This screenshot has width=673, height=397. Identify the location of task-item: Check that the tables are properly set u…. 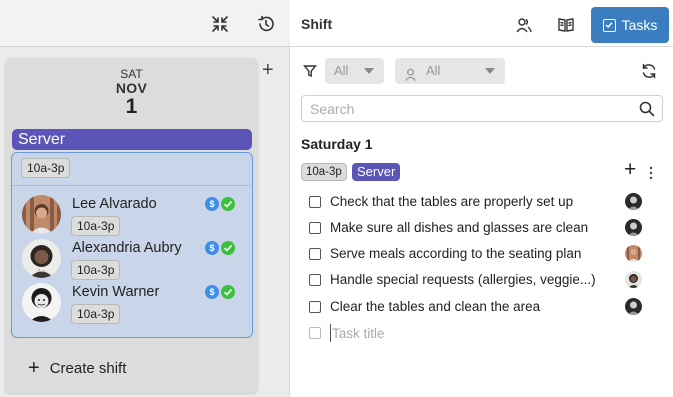
(486, 203).